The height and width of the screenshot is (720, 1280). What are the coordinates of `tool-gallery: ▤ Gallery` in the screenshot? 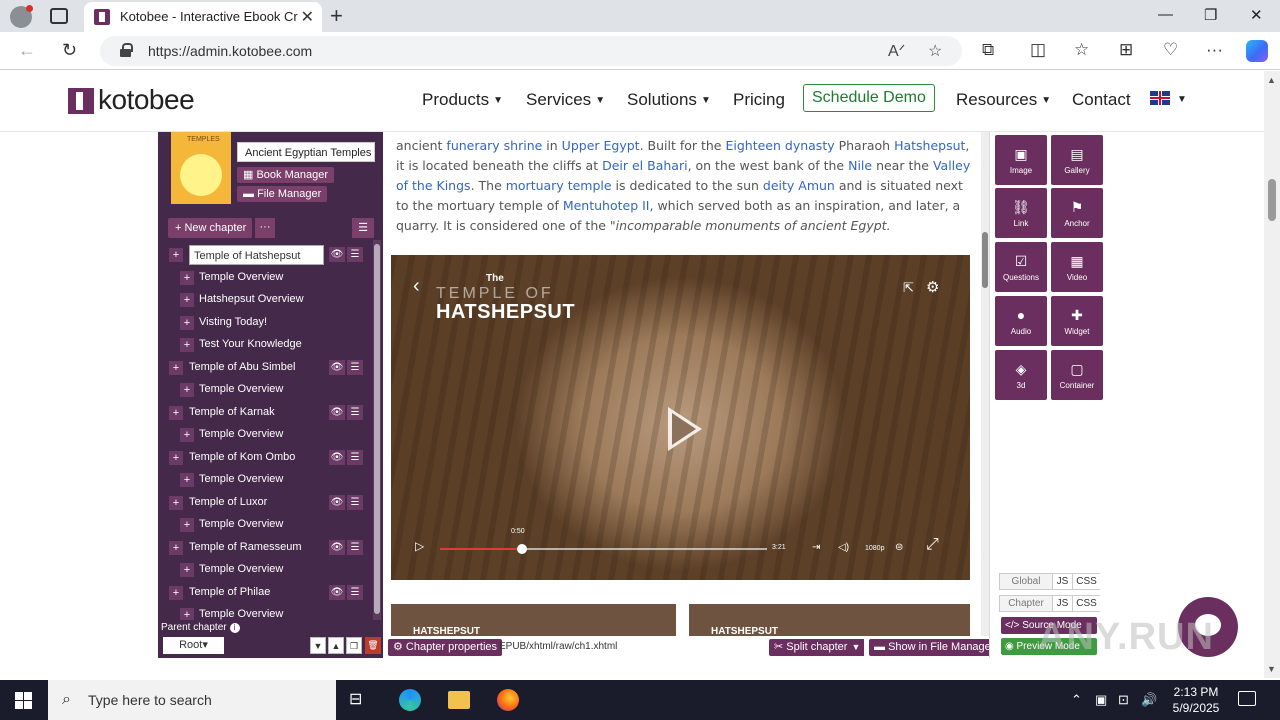 It's located at (1077, 160).